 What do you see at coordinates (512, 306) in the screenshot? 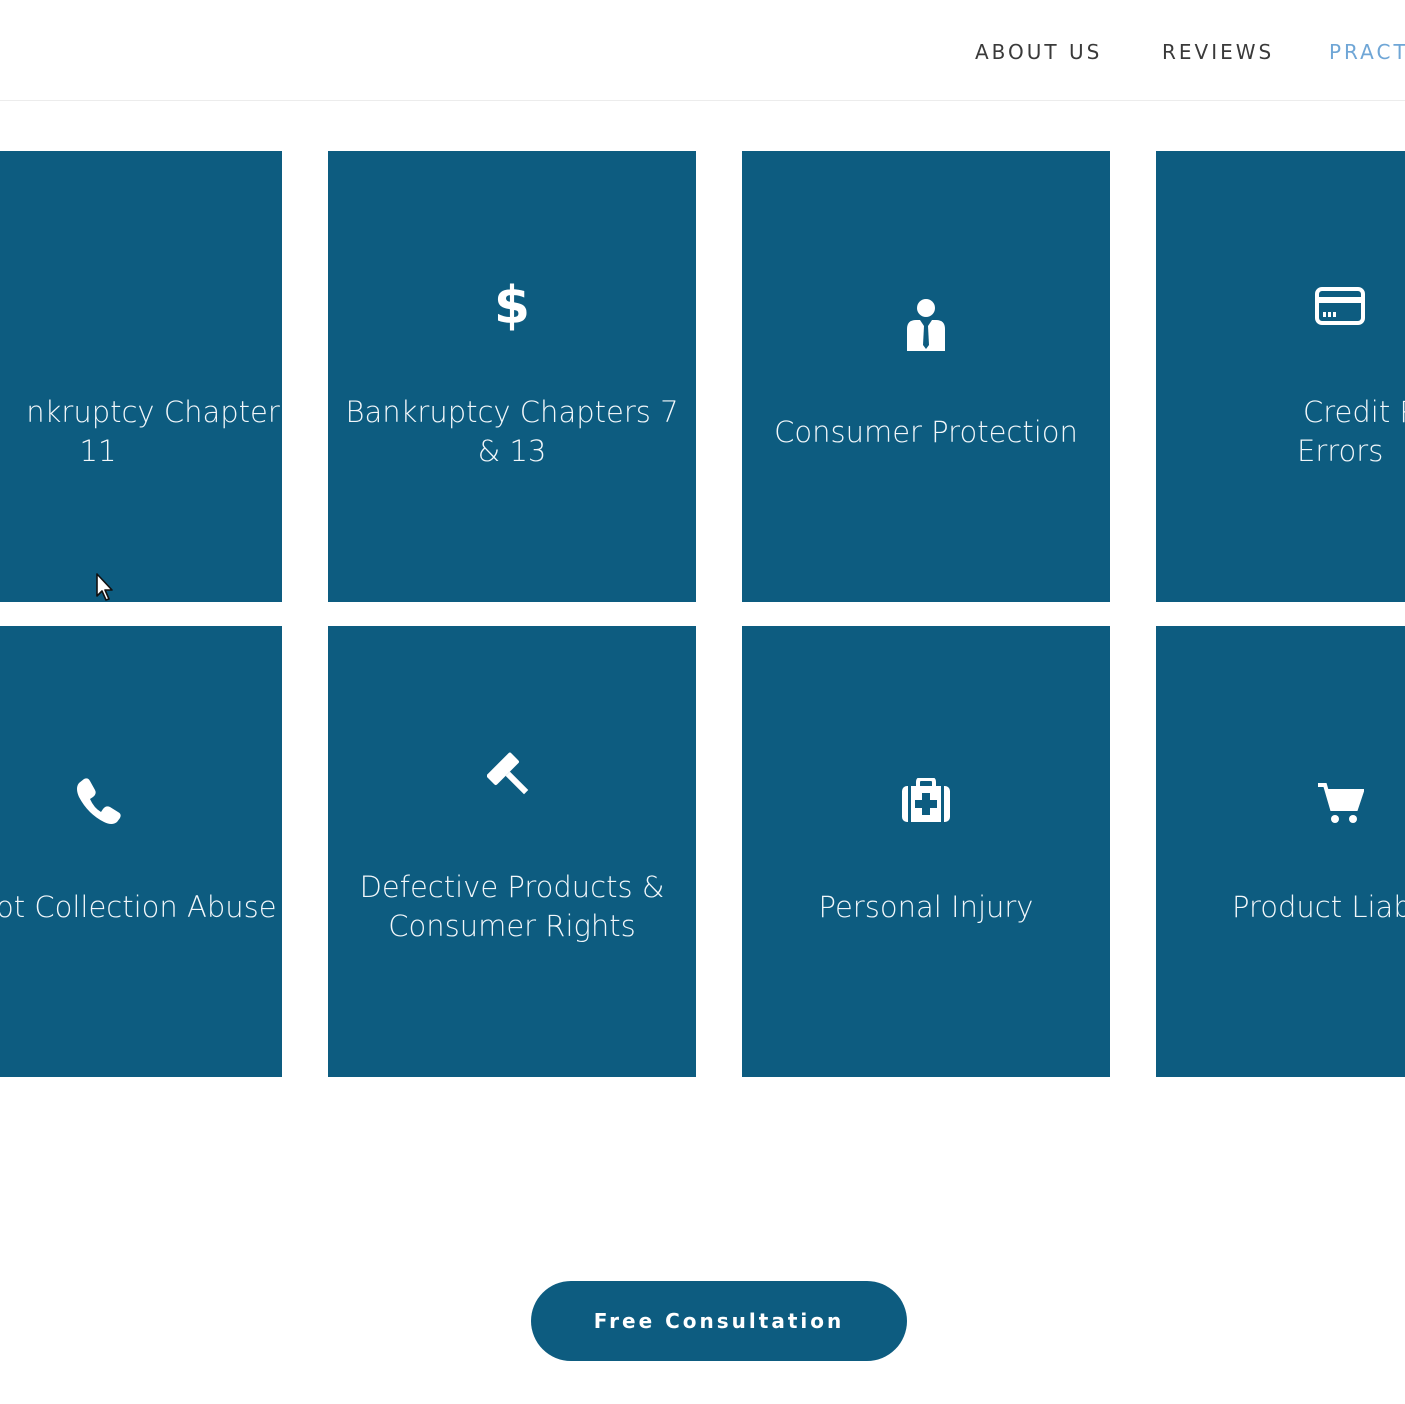
I see `dollar-icon: $` at bounding box center [512, 306].